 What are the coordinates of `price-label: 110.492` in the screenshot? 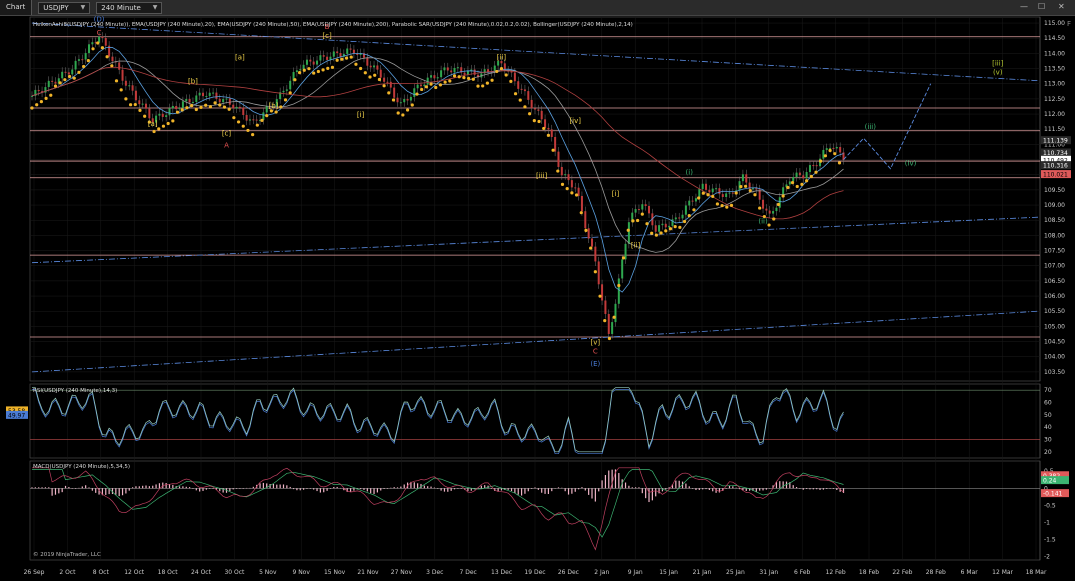 It's located at (1055, 160).